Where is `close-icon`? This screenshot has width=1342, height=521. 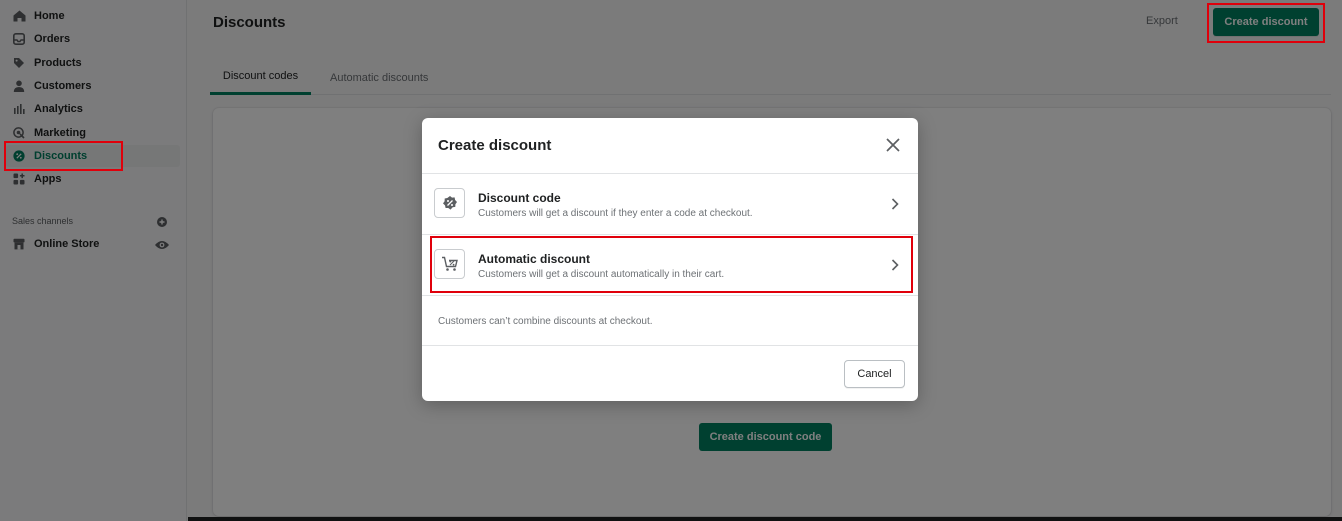 close-icon is located at coordinates (893, 147).